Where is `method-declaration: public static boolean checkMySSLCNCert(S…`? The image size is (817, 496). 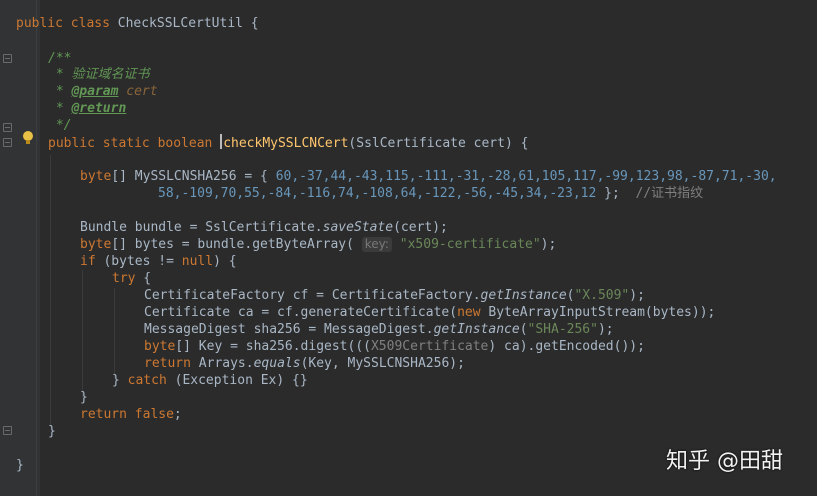
method-declaration: public static boolean checkMySSLCNCert(S… is located at coordinates (288, 142).